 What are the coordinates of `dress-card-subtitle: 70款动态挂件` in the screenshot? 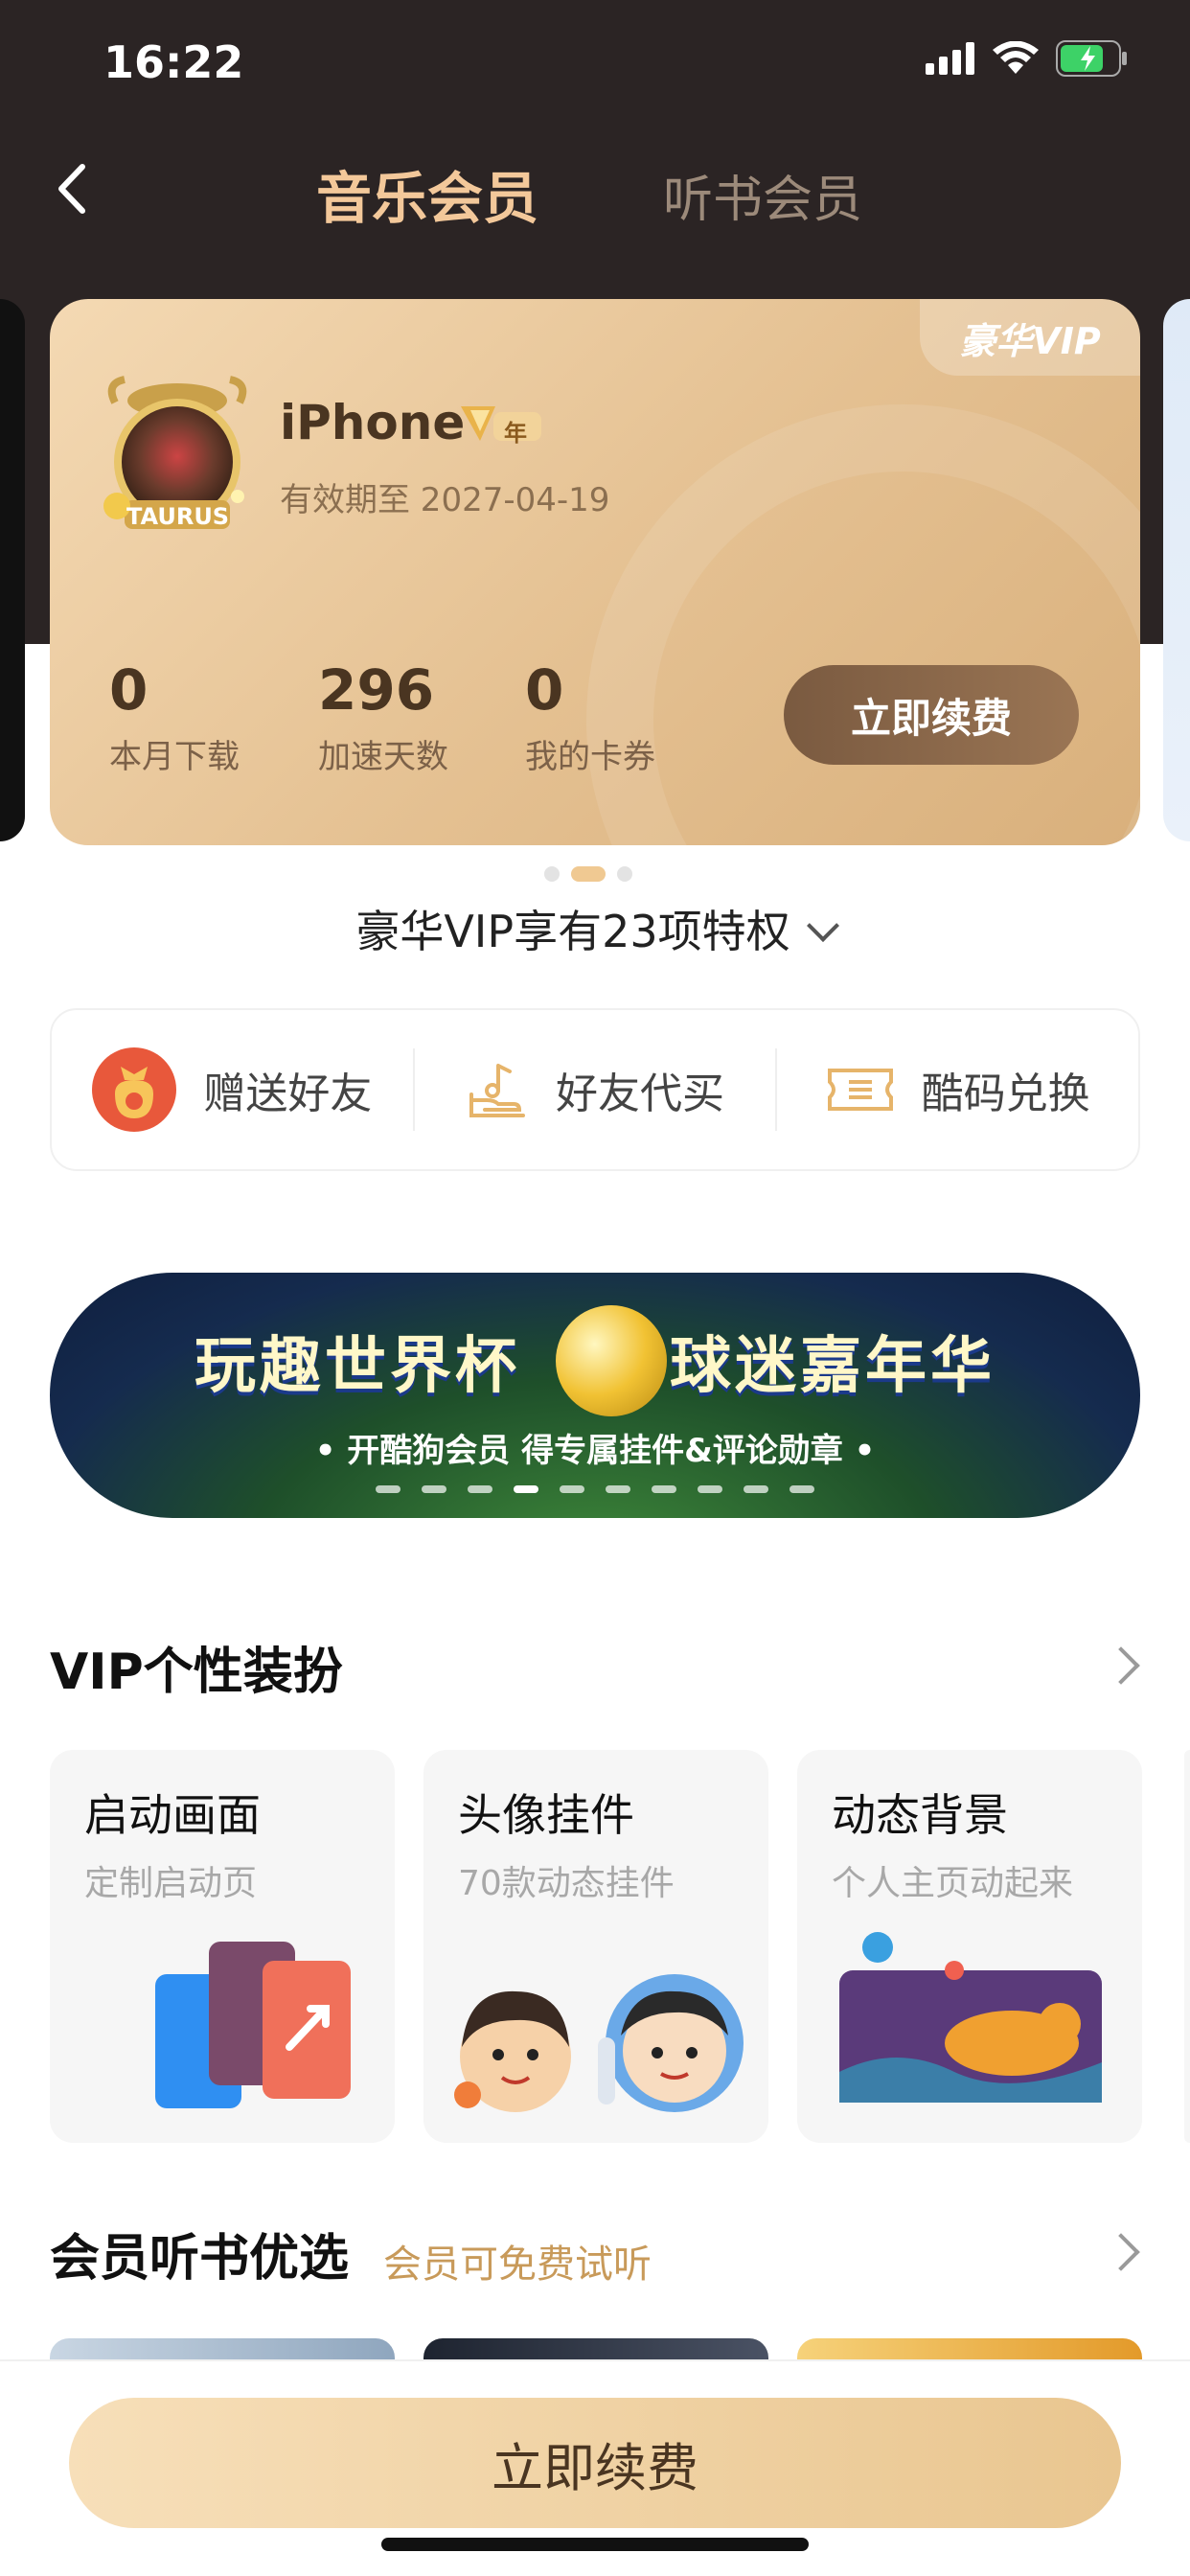 It's located at (567, 1883).